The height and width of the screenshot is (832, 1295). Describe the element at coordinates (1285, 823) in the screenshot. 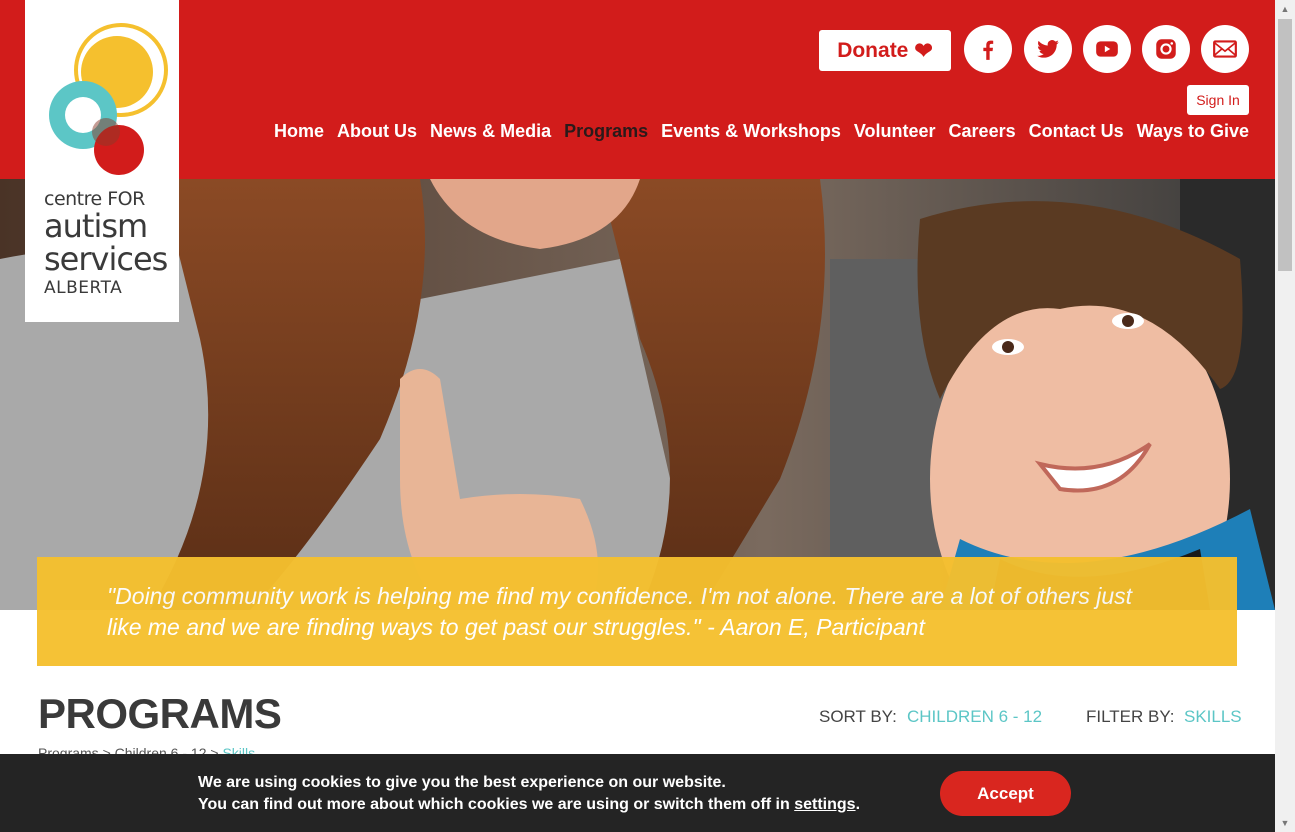

I see `scroll-down-arrow-icon: ▼` at that location.